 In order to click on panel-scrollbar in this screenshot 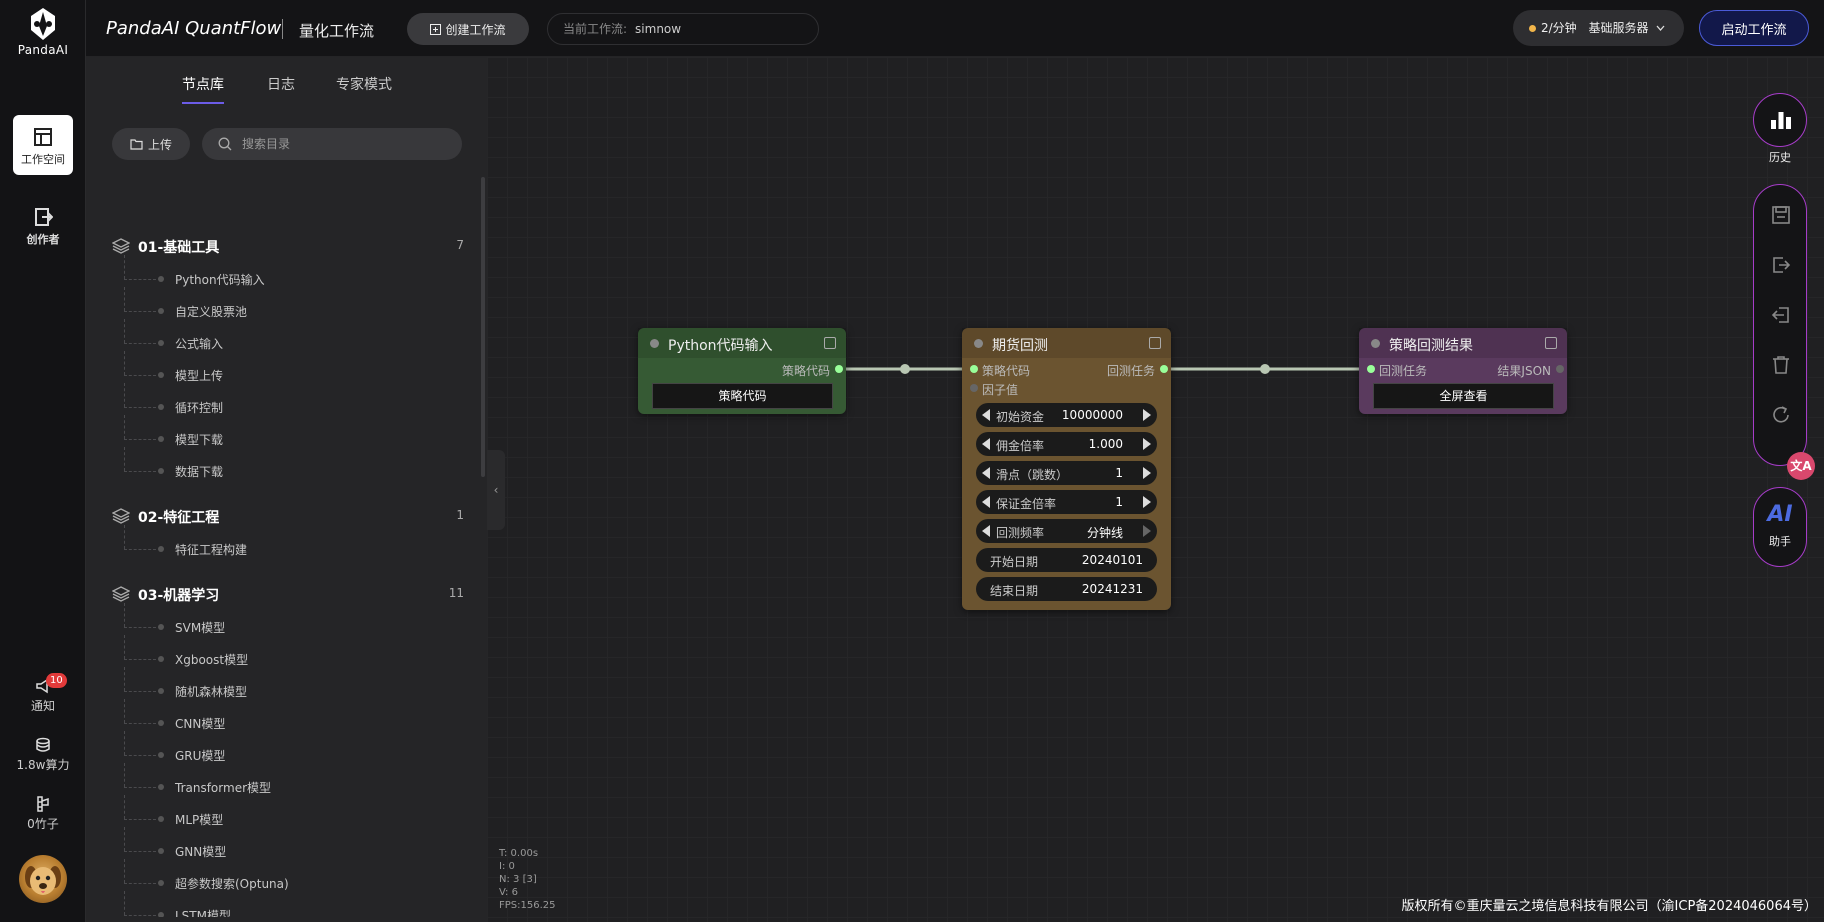, I will do `click(483, 327)`.